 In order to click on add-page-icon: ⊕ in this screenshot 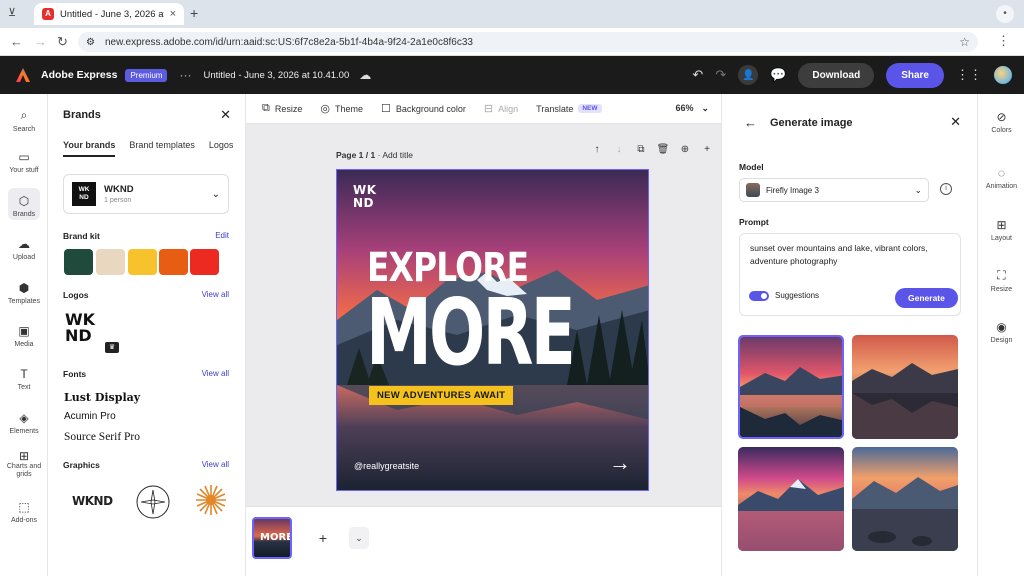, I will do `click(685, 149)`.